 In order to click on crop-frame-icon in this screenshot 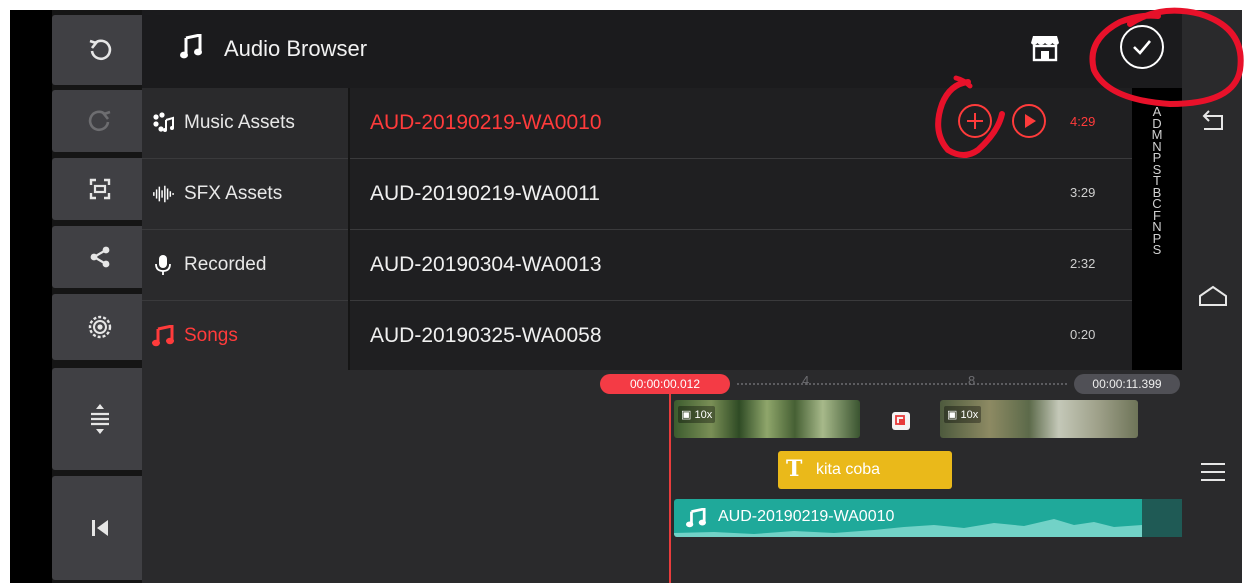, I will do `click(99, 189)`.